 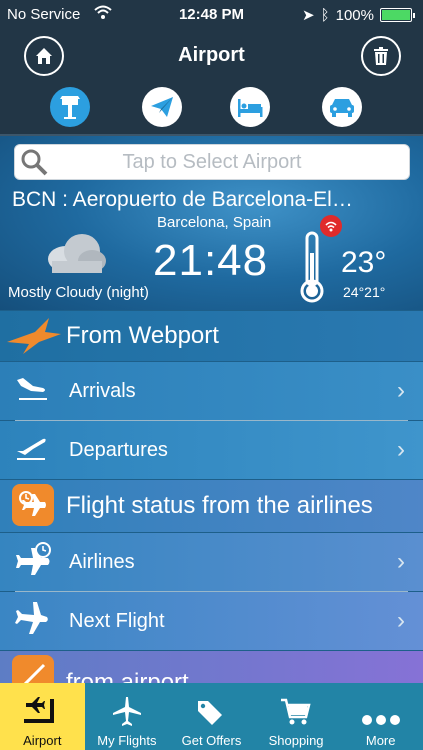 I want to click on local-time: 21:48, so click(x=211, y=260).